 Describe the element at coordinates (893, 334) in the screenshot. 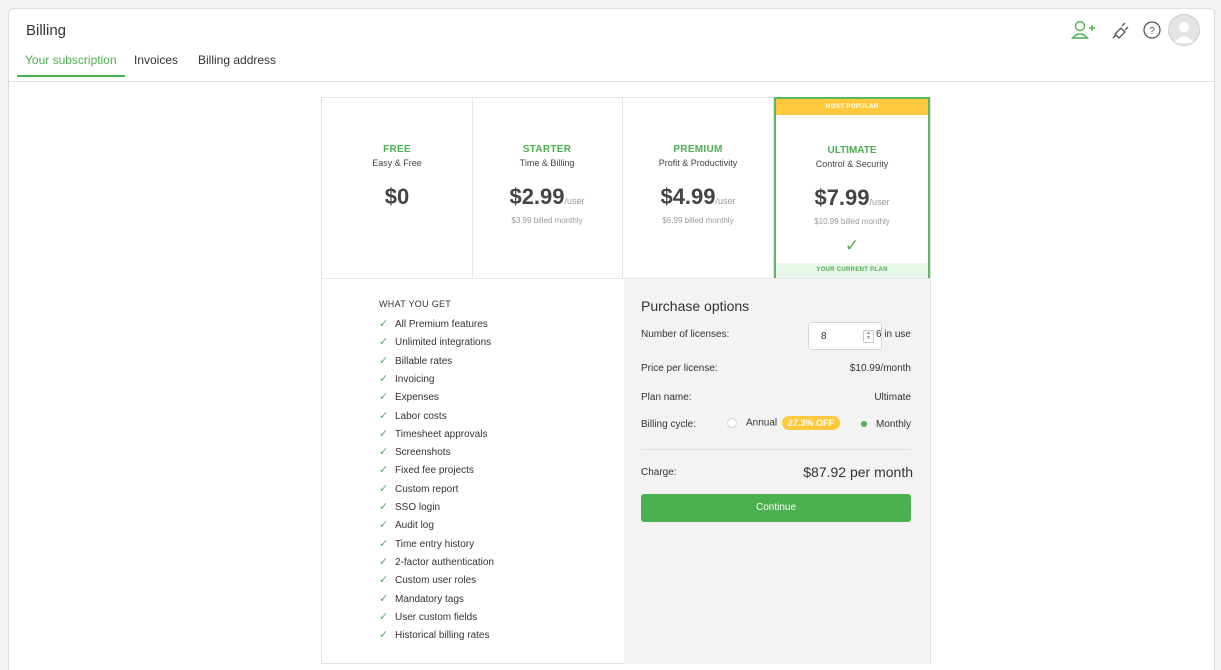

I see `licenses-in-use: 6 in use` at that location.